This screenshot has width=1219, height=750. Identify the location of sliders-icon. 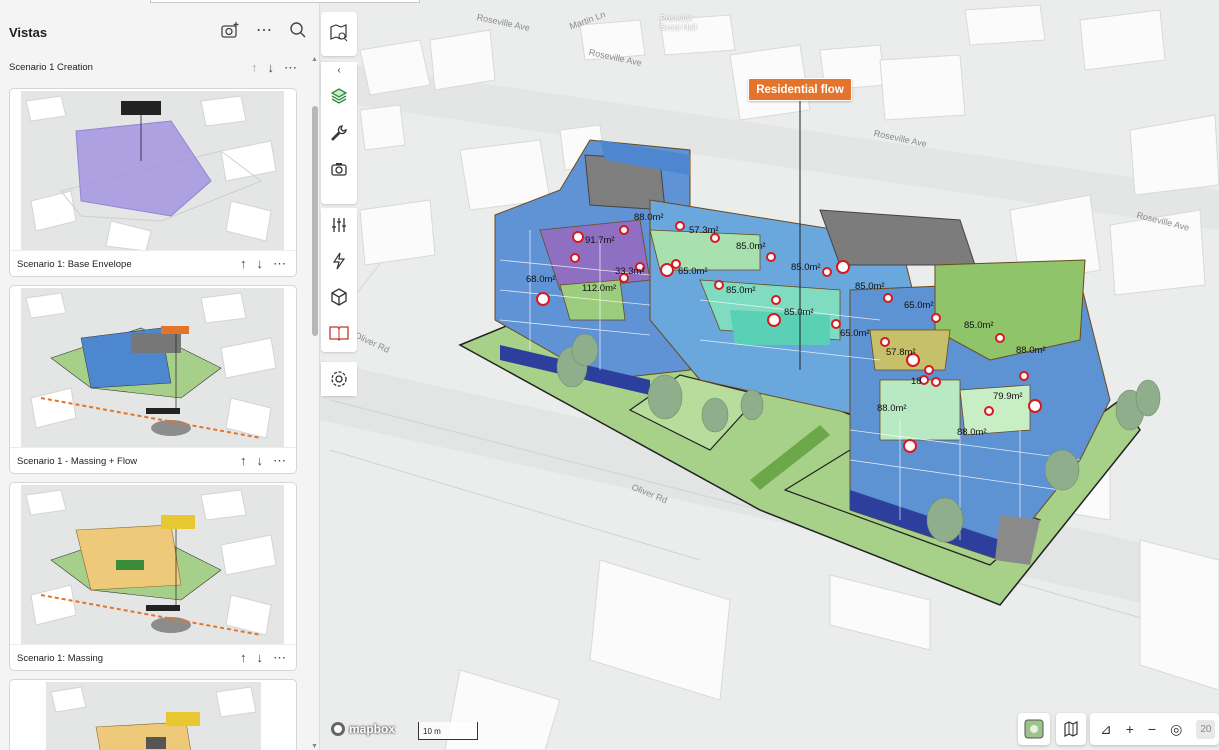
(339, 225).